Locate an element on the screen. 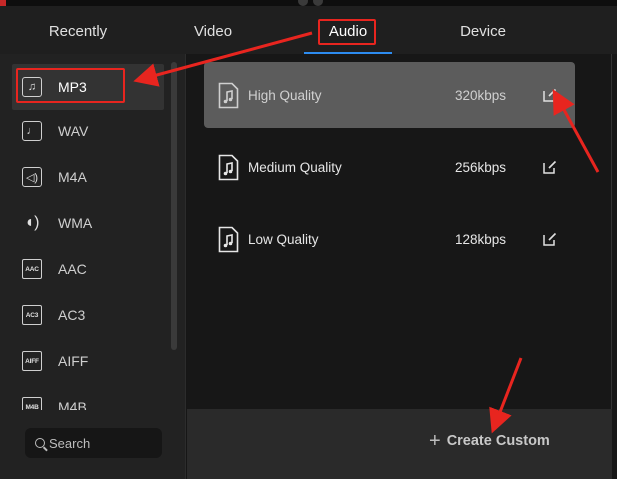 The width and height of the screenshot is (617, 479). format-label: AIFF is located at coordinates (73, 361).